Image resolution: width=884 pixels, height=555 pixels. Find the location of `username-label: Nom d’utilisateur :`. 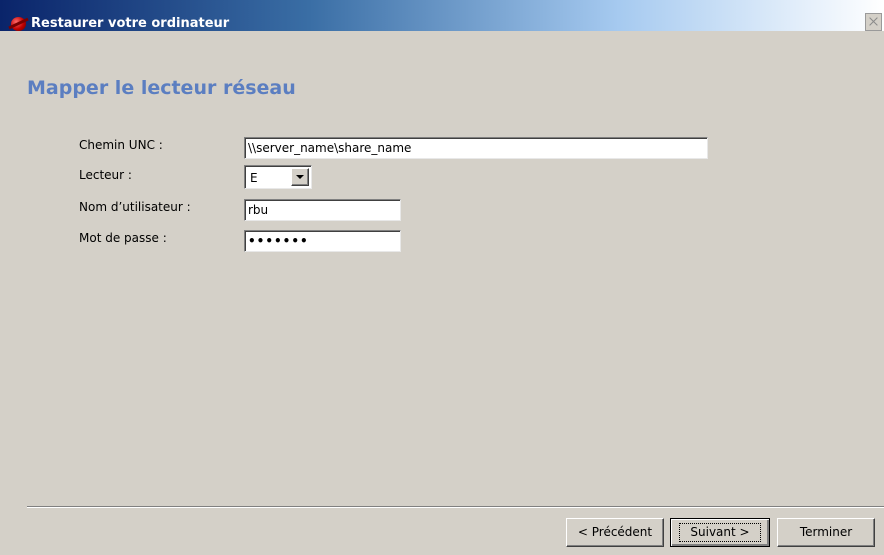

username-label: Nom d’utilisateur : is located at coordinates (135, 207).